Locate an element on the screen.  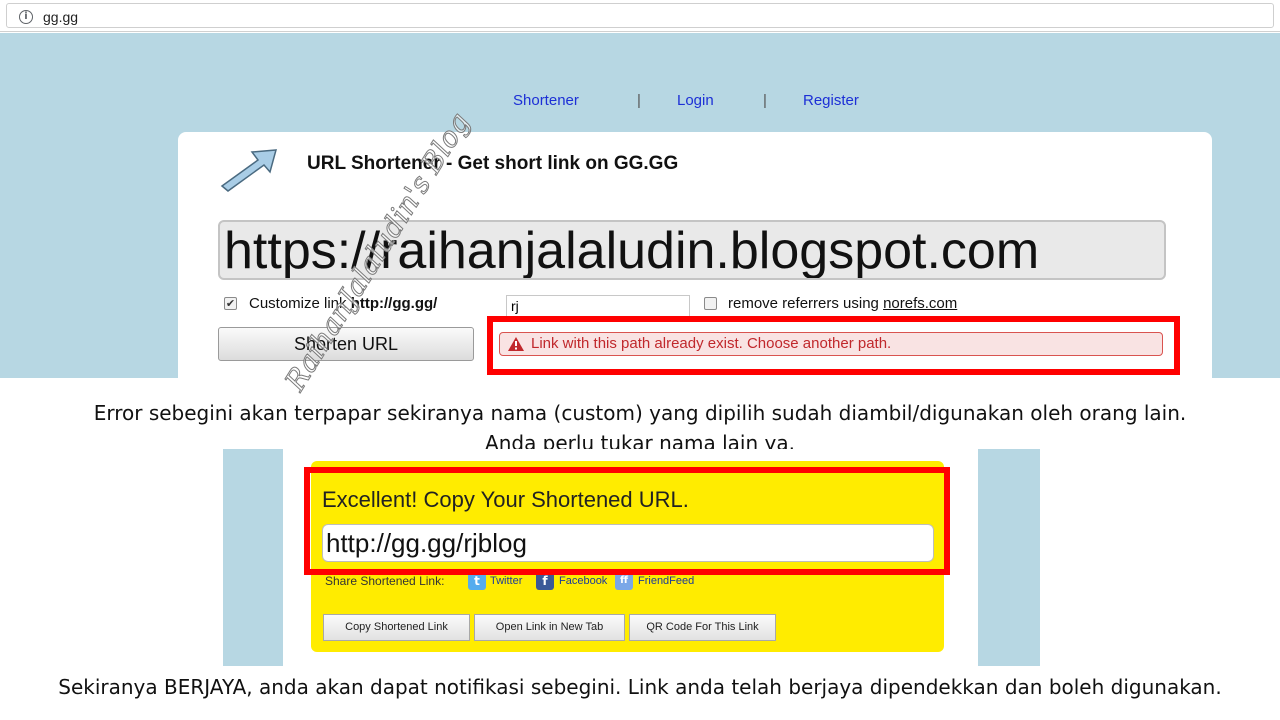
custom-path-input: rj is located at coordinates (598, 306).